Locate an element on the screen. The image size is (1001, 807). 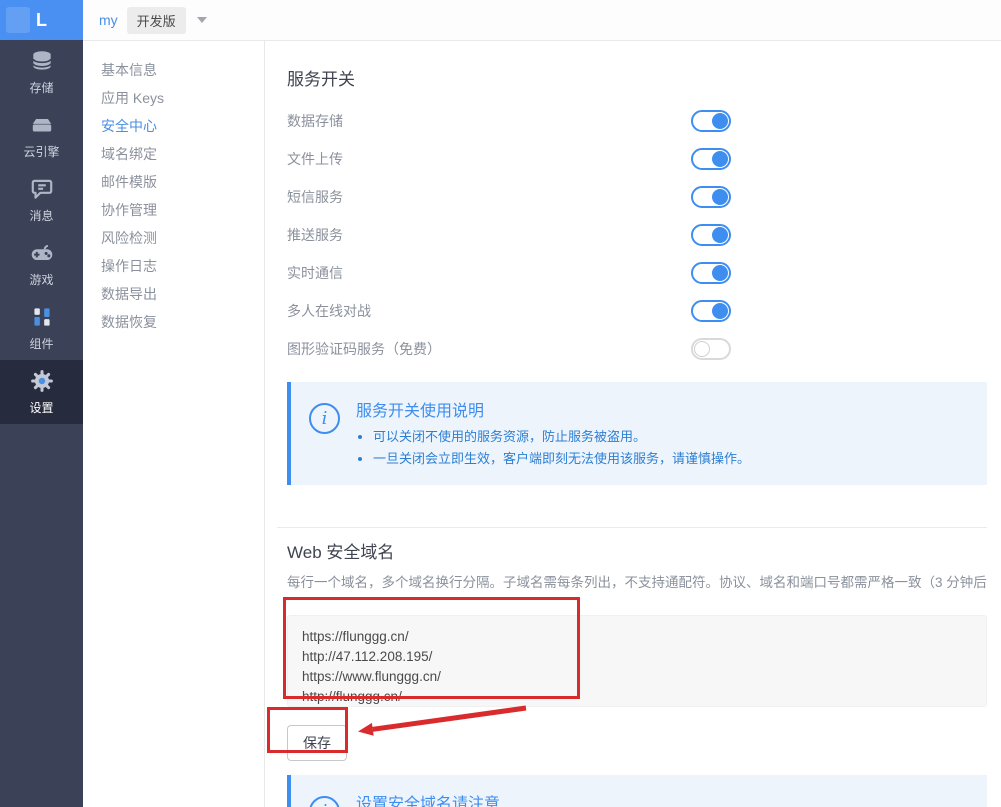
database-icon is located at coordinates (41, 60).